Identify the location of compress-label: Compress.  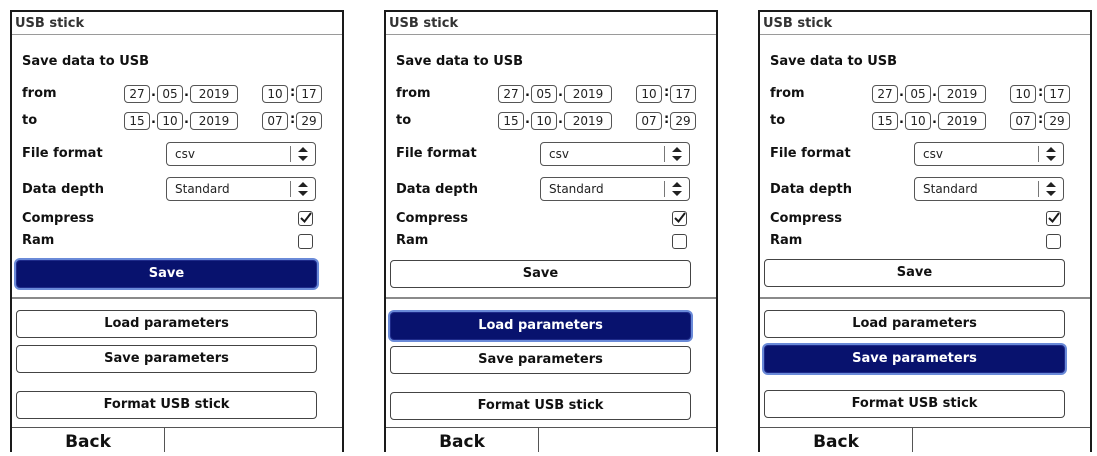
(58, 218).